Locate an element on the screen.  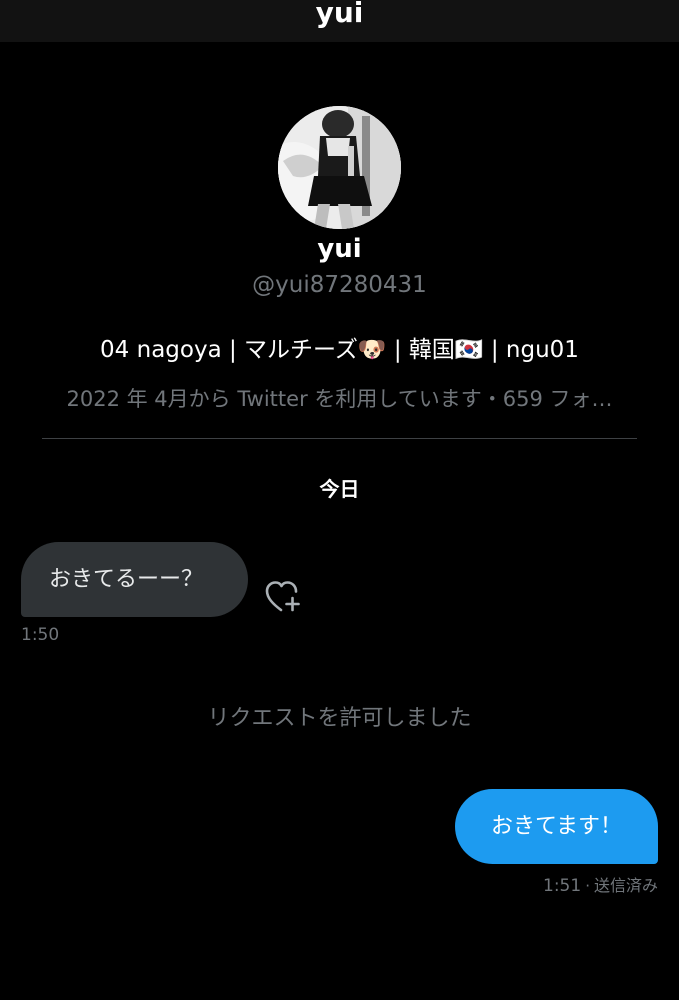
profile-bio: 04 nagoya | マルチーズ🐶 | 韓国🇰🇷 | ngu01 is located at coordinates (339, 350).